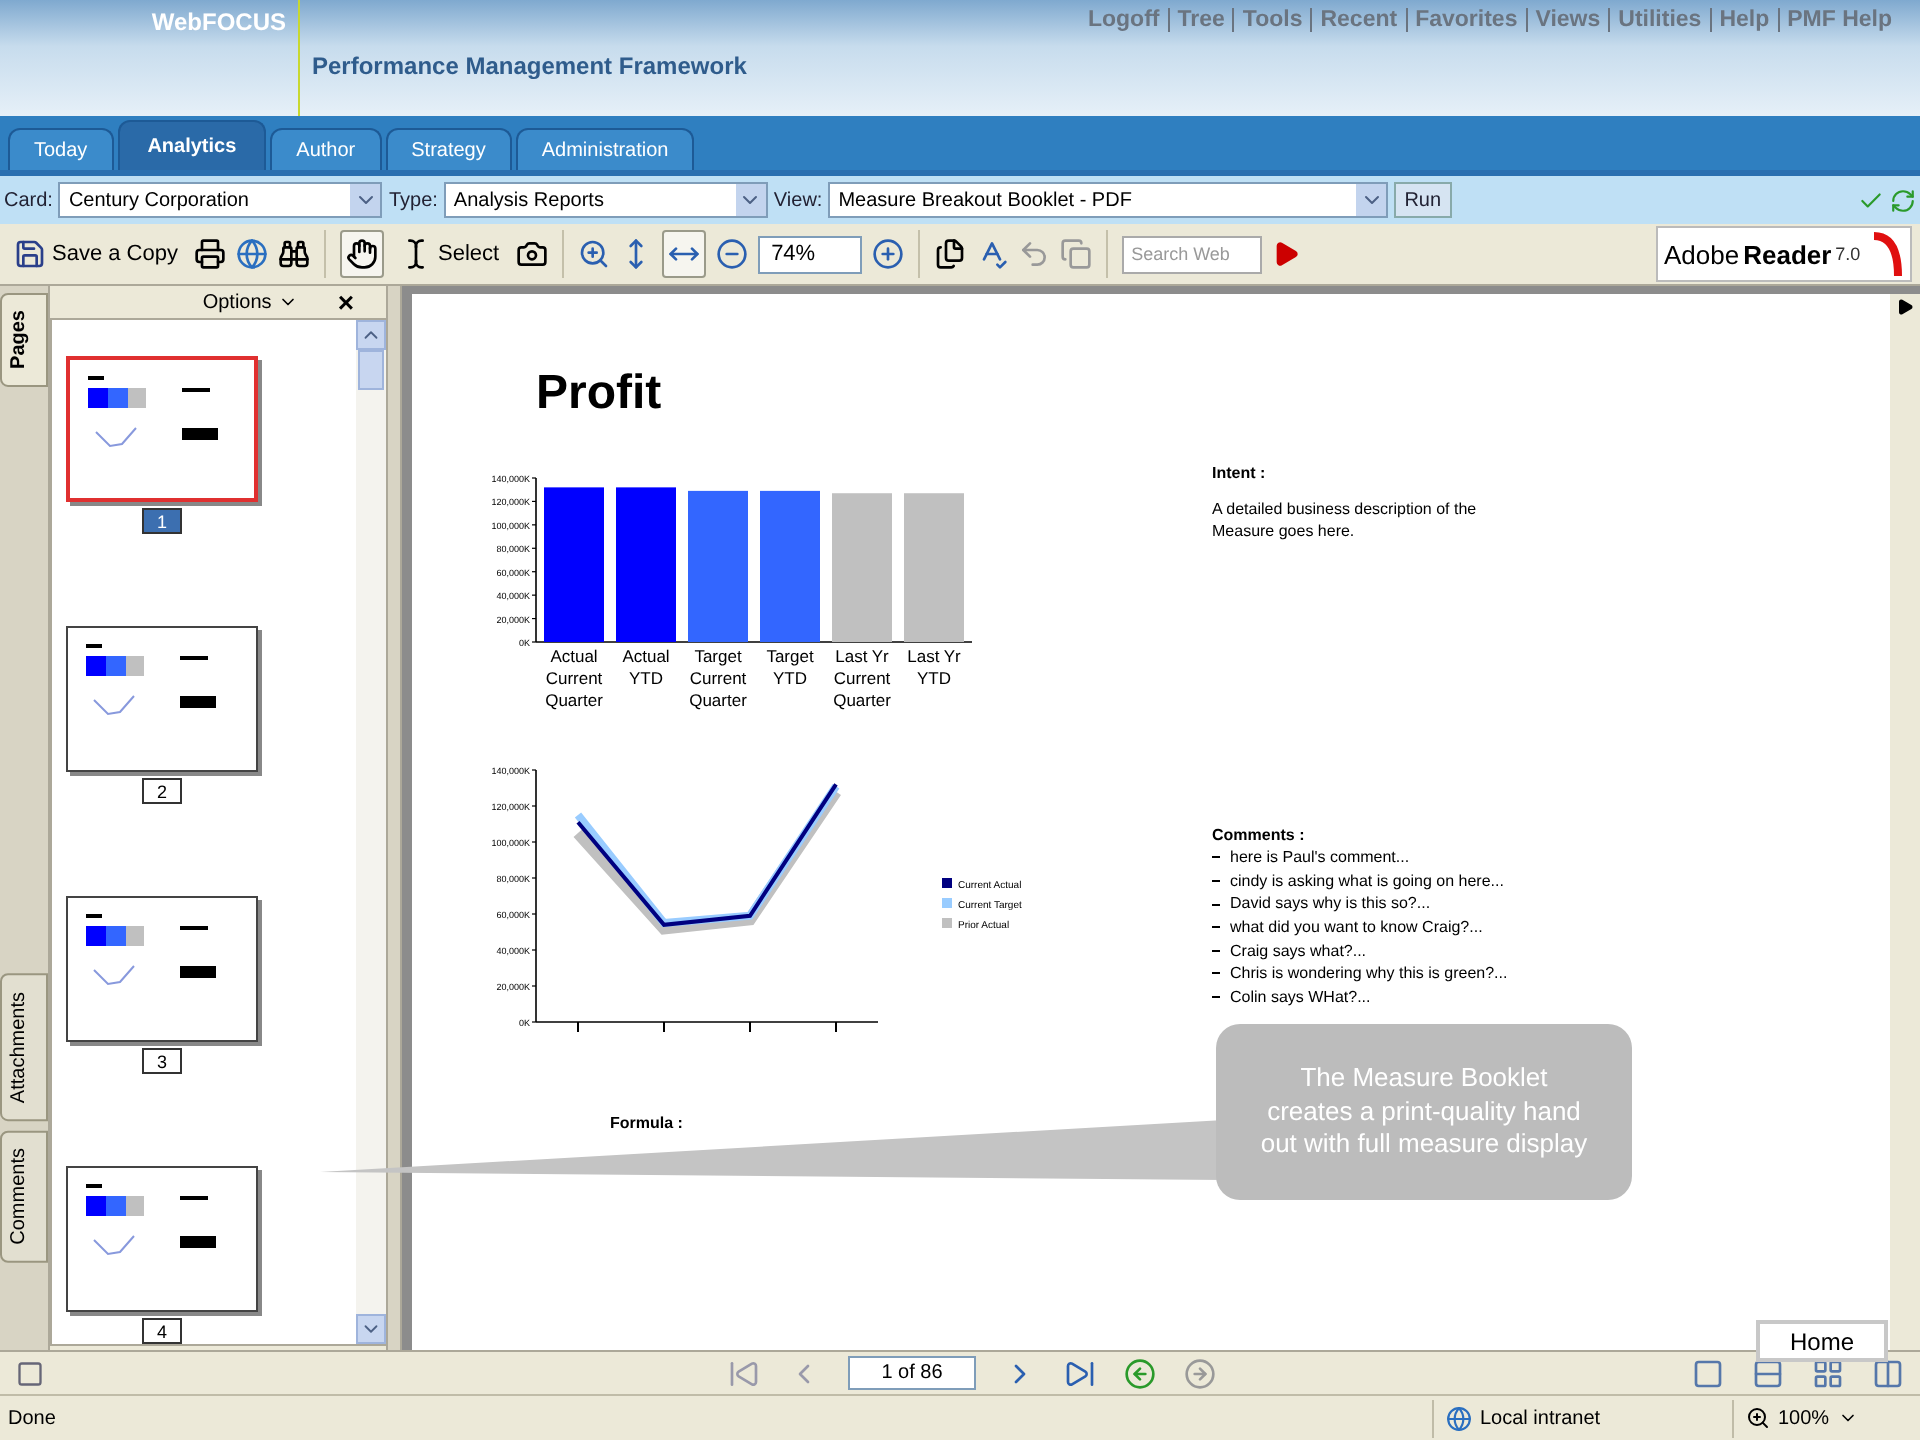 The height and width of the screenshot is (1440, 1920). Describe the element at coordinates (24, 1195) in the screenshot. I see `side-tab: Comments` at that location.